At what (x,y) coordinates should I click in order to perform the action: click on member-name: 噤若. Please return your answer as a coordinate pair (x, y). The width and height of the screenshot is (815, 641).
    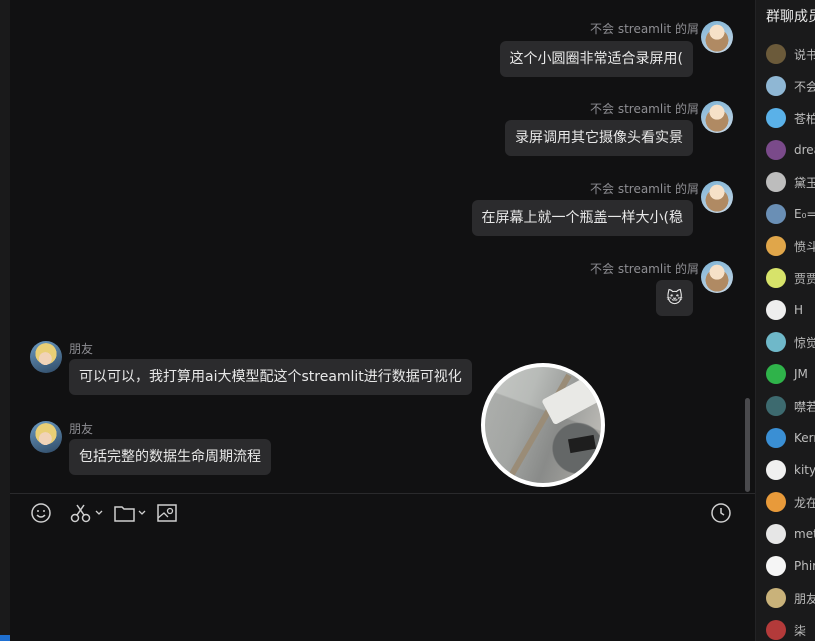
    Looking at the image, I should click on (804, 406).